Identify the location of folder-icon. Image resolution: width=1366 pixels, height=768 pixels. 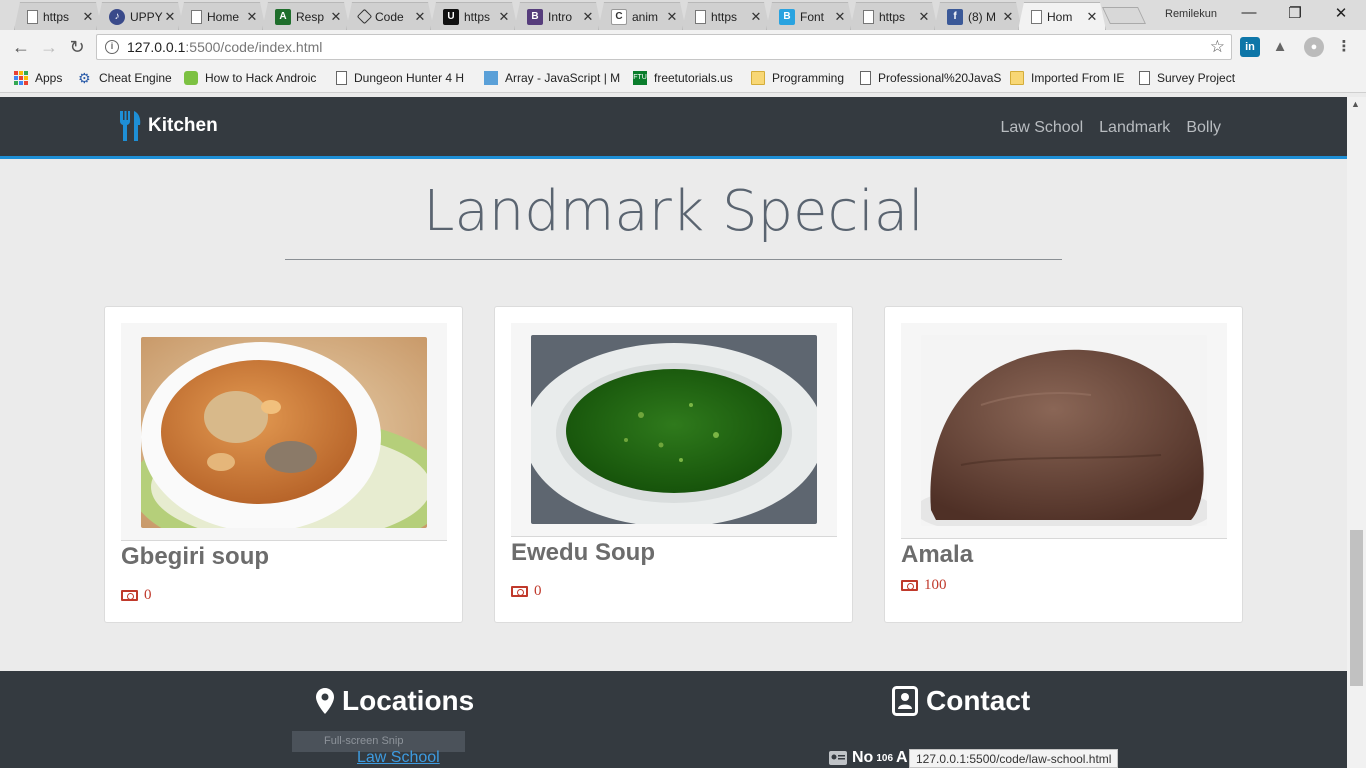
(1017, 78).